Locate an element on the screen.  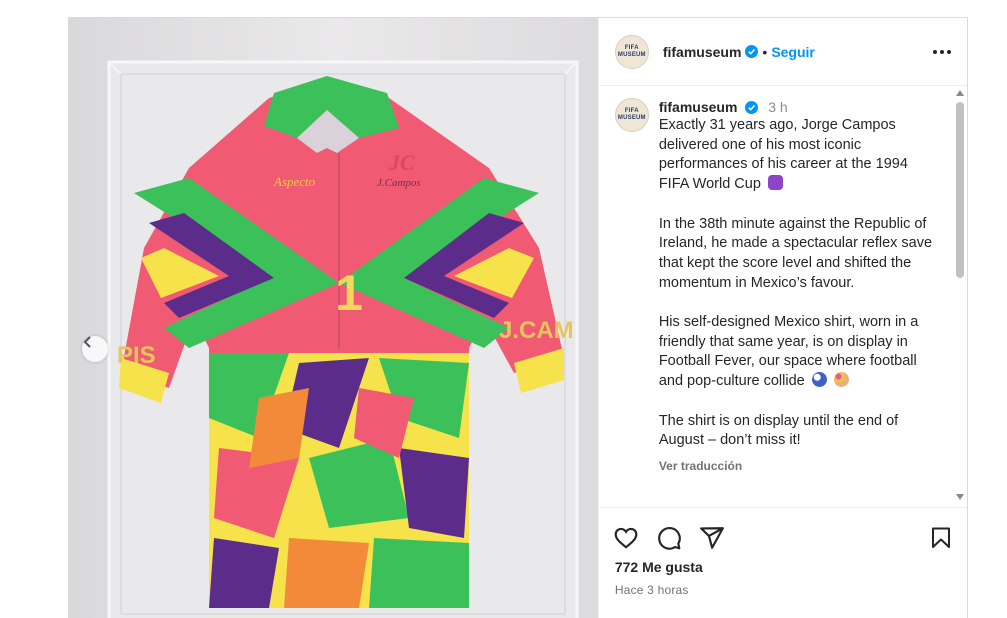
shirt-signature-text: J.Campos is located at coordinates (399, 183).